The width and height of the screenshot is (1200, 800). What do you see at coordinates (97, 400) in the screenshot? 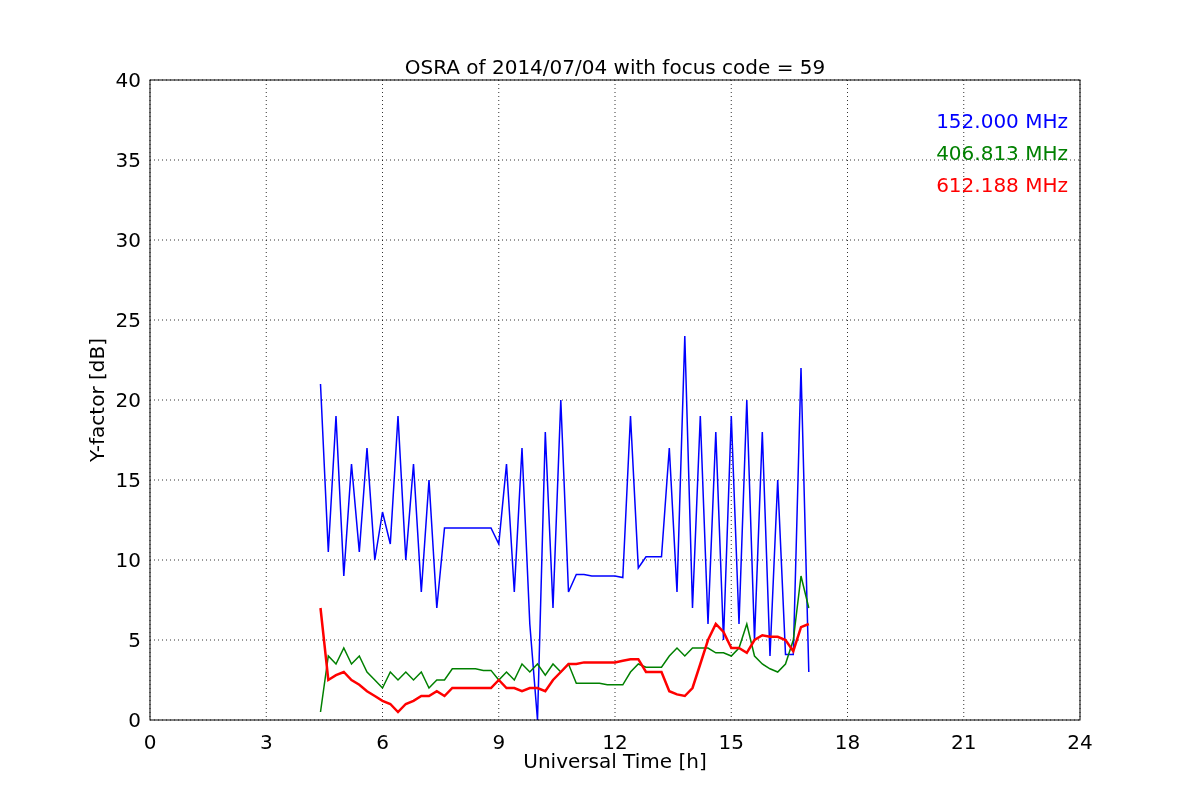
I see `y-axis-label: Y-factor [dB]` at bounding box center [97, 400].